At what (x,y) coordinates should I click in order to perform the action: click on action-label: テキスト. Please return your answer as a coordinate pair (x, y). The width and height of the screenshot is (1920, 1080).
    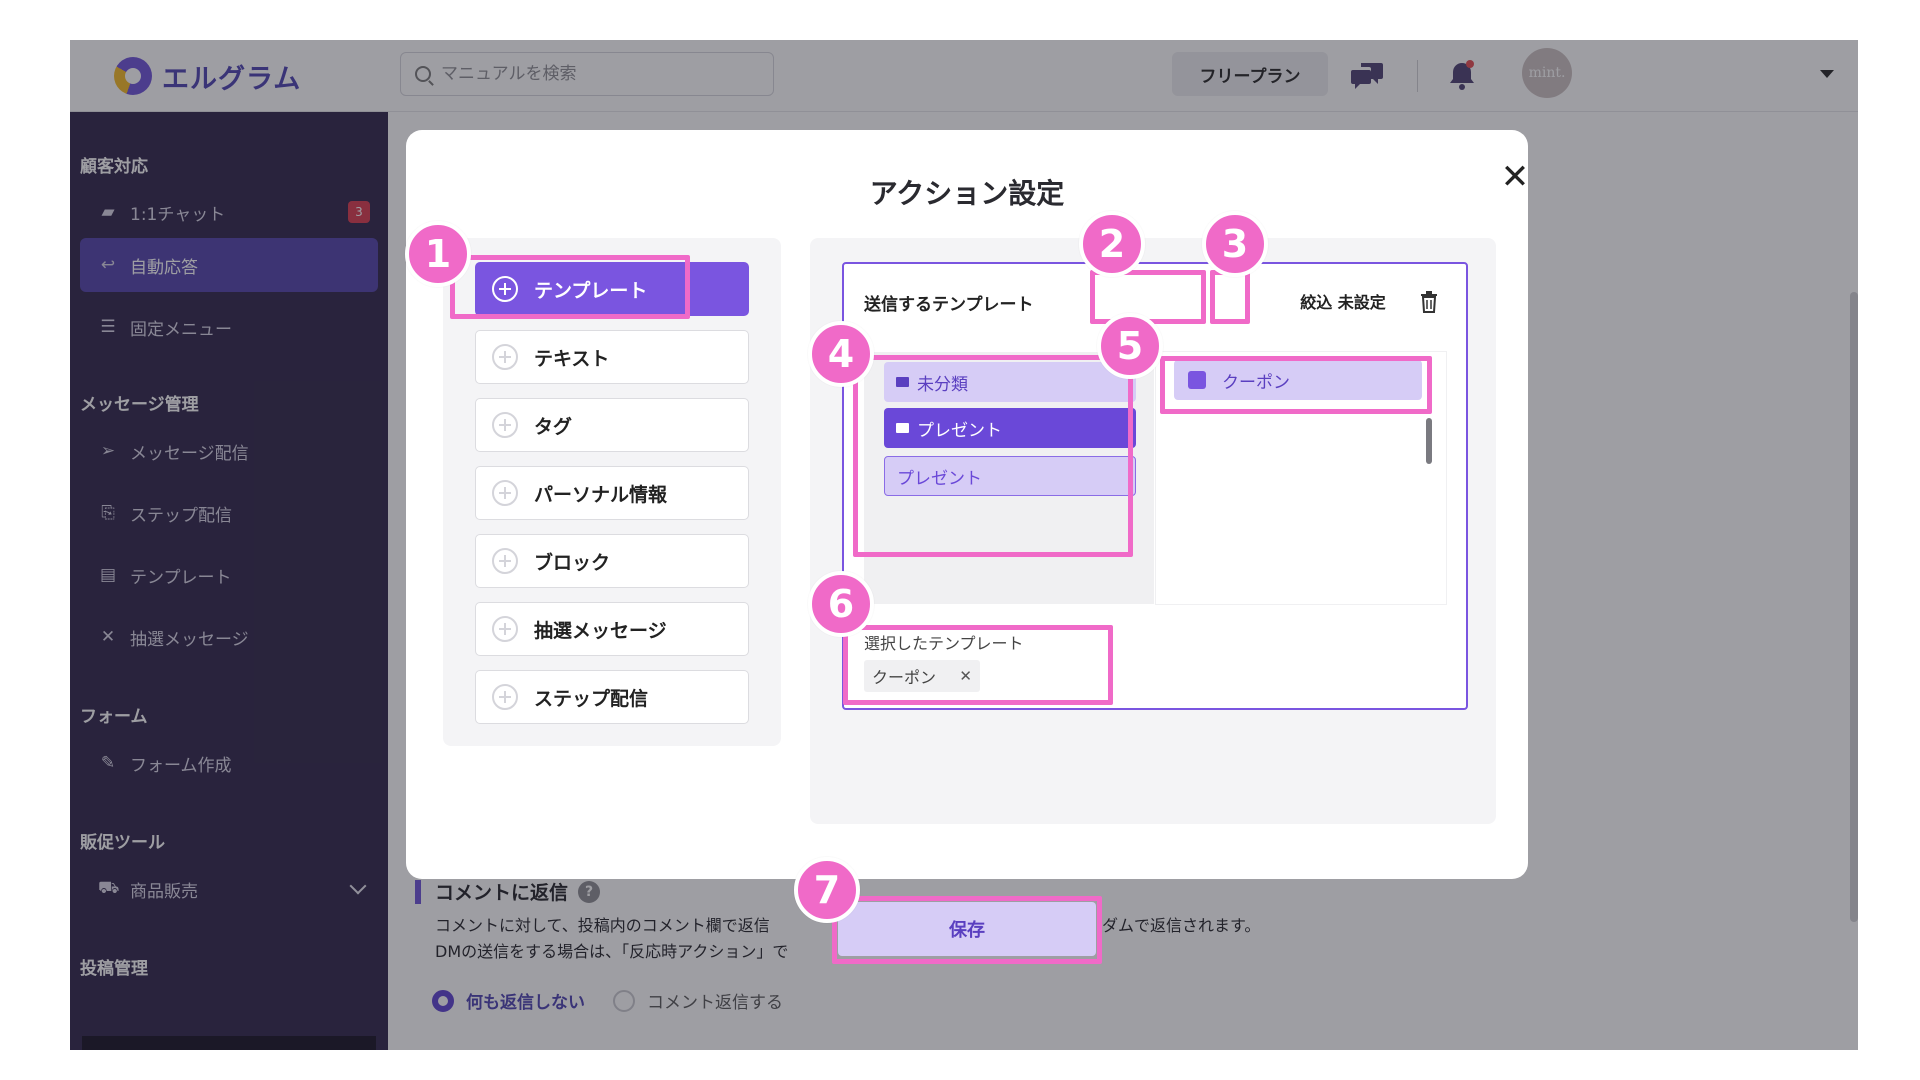
    Looking at the image, I should click on (572, 358).